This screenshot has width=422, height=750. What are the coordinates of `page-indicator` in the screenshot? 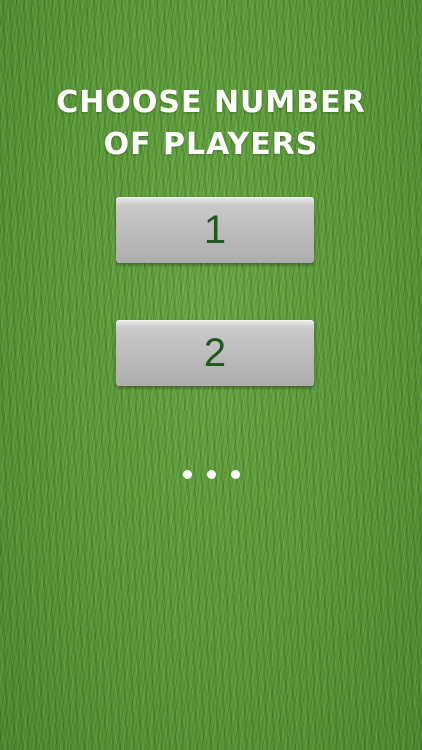 It's located at (211, 474).